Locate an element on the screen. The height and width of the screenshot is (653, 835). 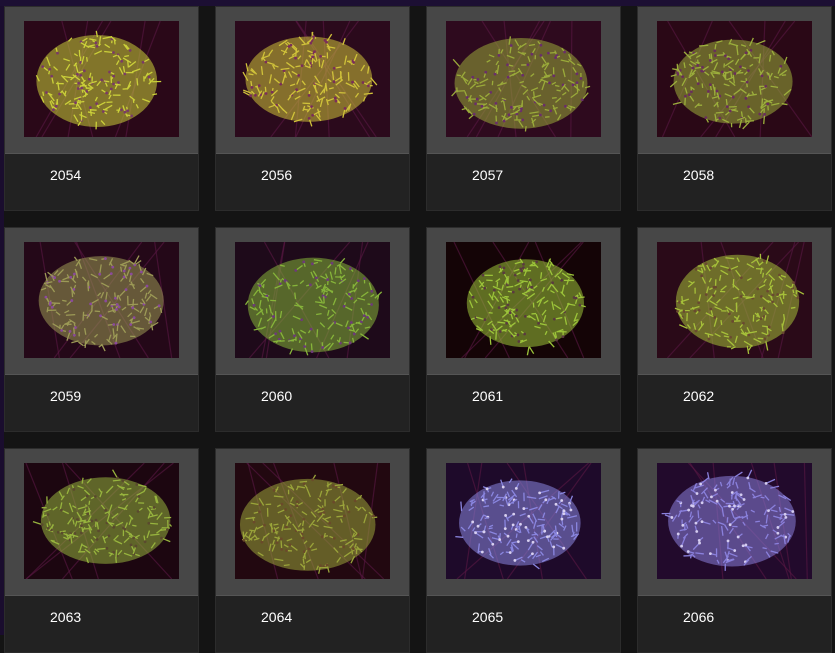
thumbnail-card: 2065 is located at coordinates (523, 550).